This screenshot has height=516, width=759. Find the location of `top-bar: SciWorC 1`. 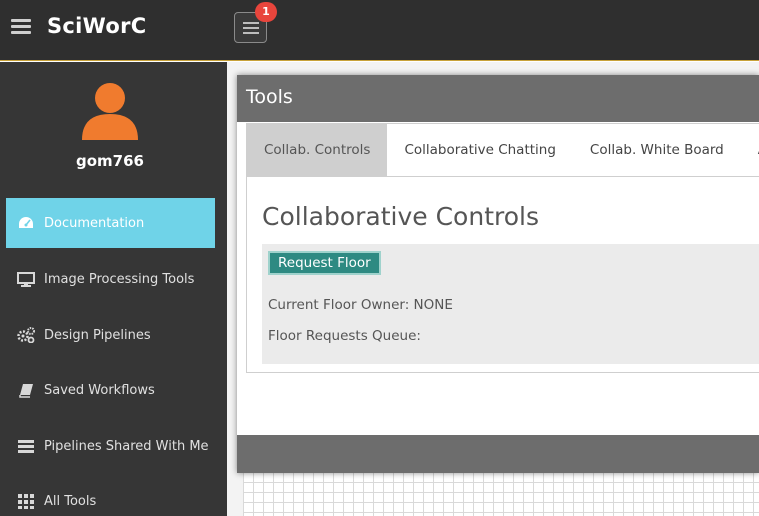

top-bar: SciWorC 1 is located at coordinates (379, 30).